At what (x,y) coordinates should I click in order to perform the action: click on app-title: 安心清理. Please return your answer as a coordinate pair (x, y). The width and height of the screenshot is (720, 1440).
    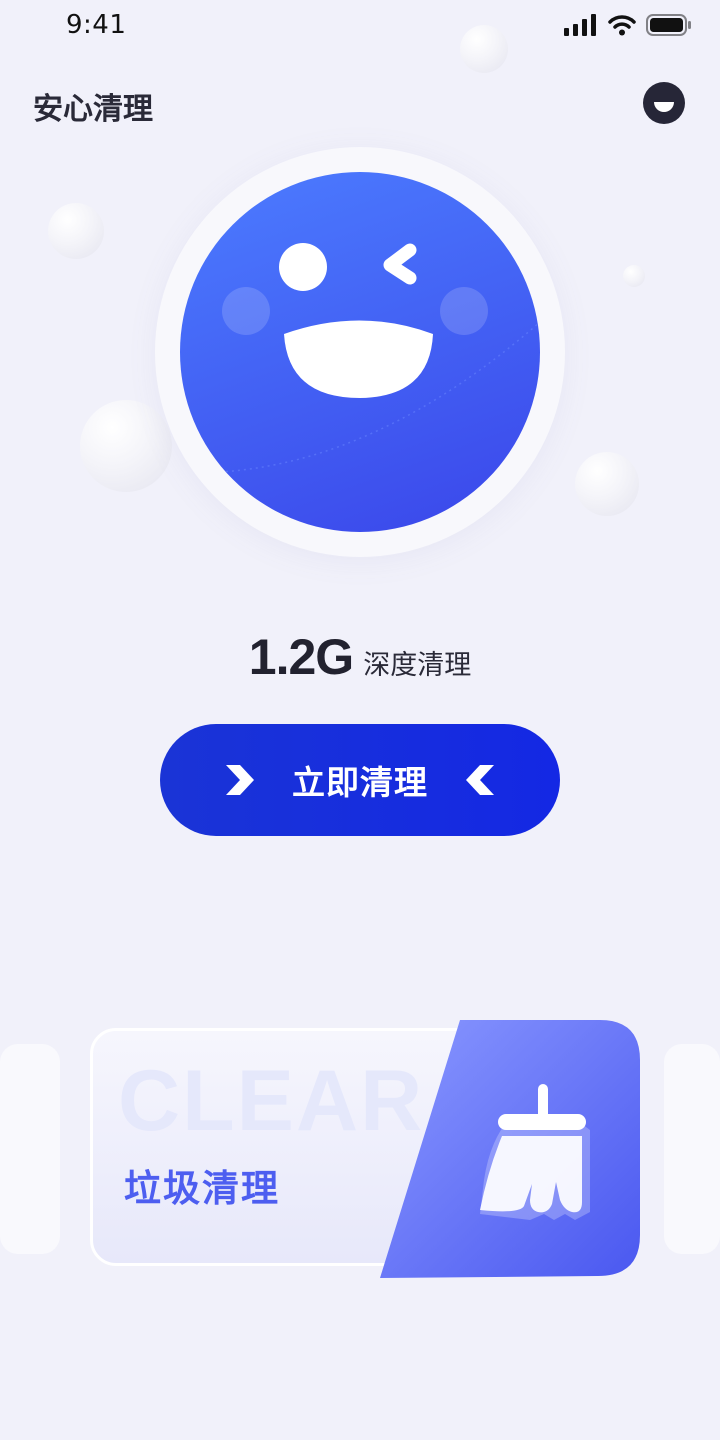
    Looking at the image, I should click on (93, 109).